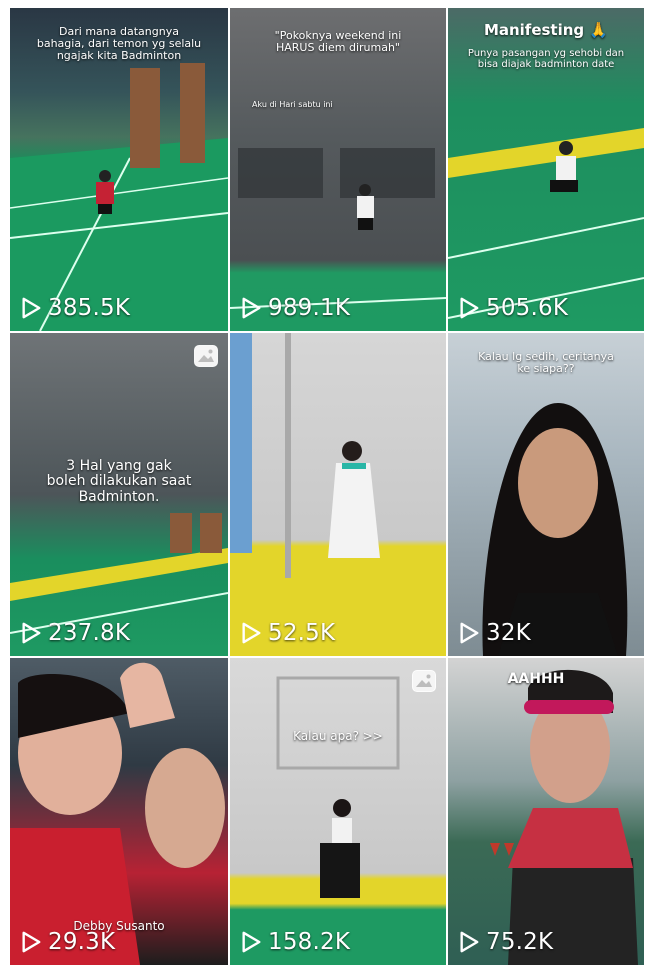  What do you see at coordinates (89, 308) in the screenshot?
I see `view-count-label: 385.5K` at bounding box center [89, 308].